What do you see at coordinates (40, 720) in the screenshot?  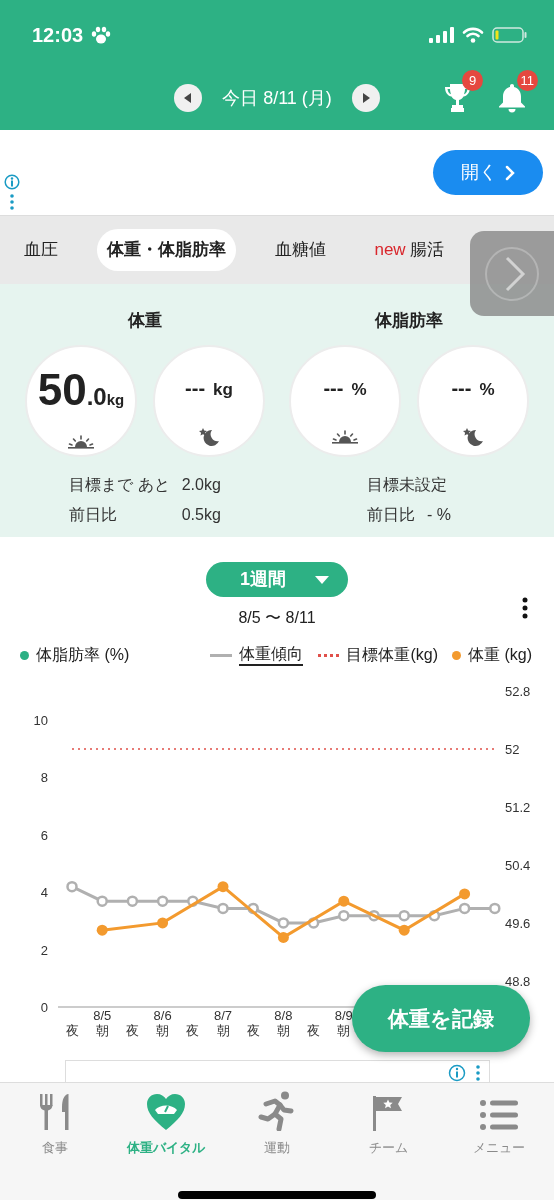 I see `axis-tick-label: 10` at bounding box center [40, 720].